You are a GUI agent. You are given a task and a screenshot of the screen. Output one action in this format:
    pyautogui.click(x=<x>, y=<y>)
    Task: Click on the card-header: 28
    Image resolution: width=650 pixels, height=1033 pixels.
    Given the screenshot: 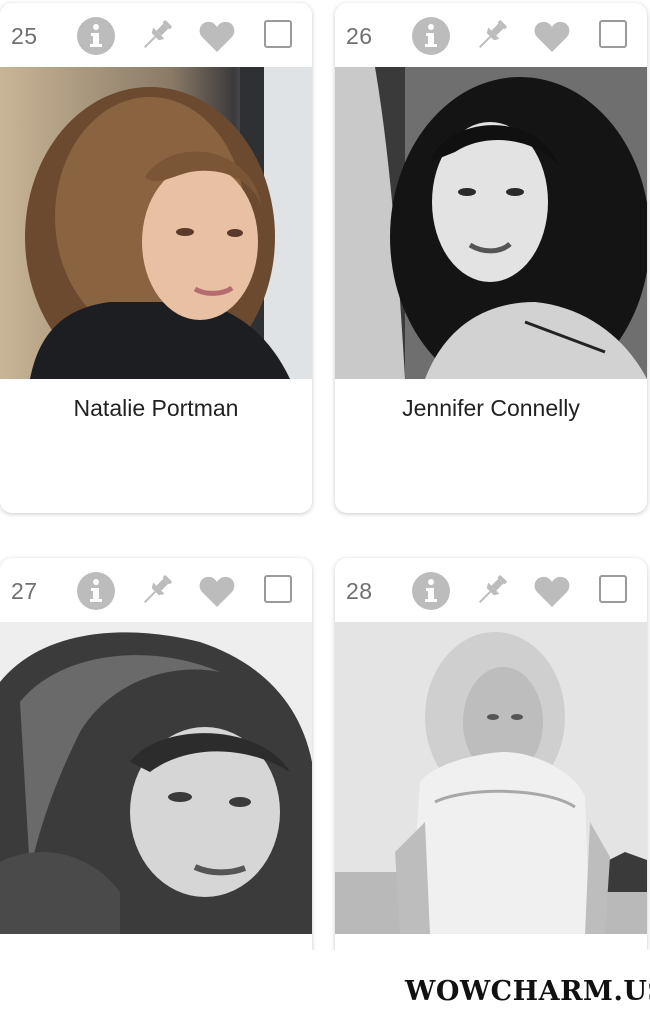 What is the action you would take?
    pyautogui.click(x=491, y=590)
    